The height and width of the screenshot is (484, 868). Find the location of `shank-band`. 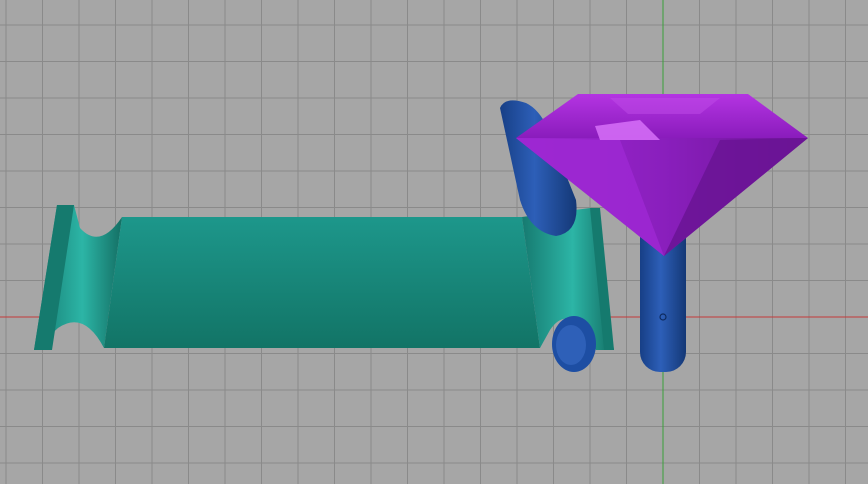

shank-band is located at coordinates (322, 282).